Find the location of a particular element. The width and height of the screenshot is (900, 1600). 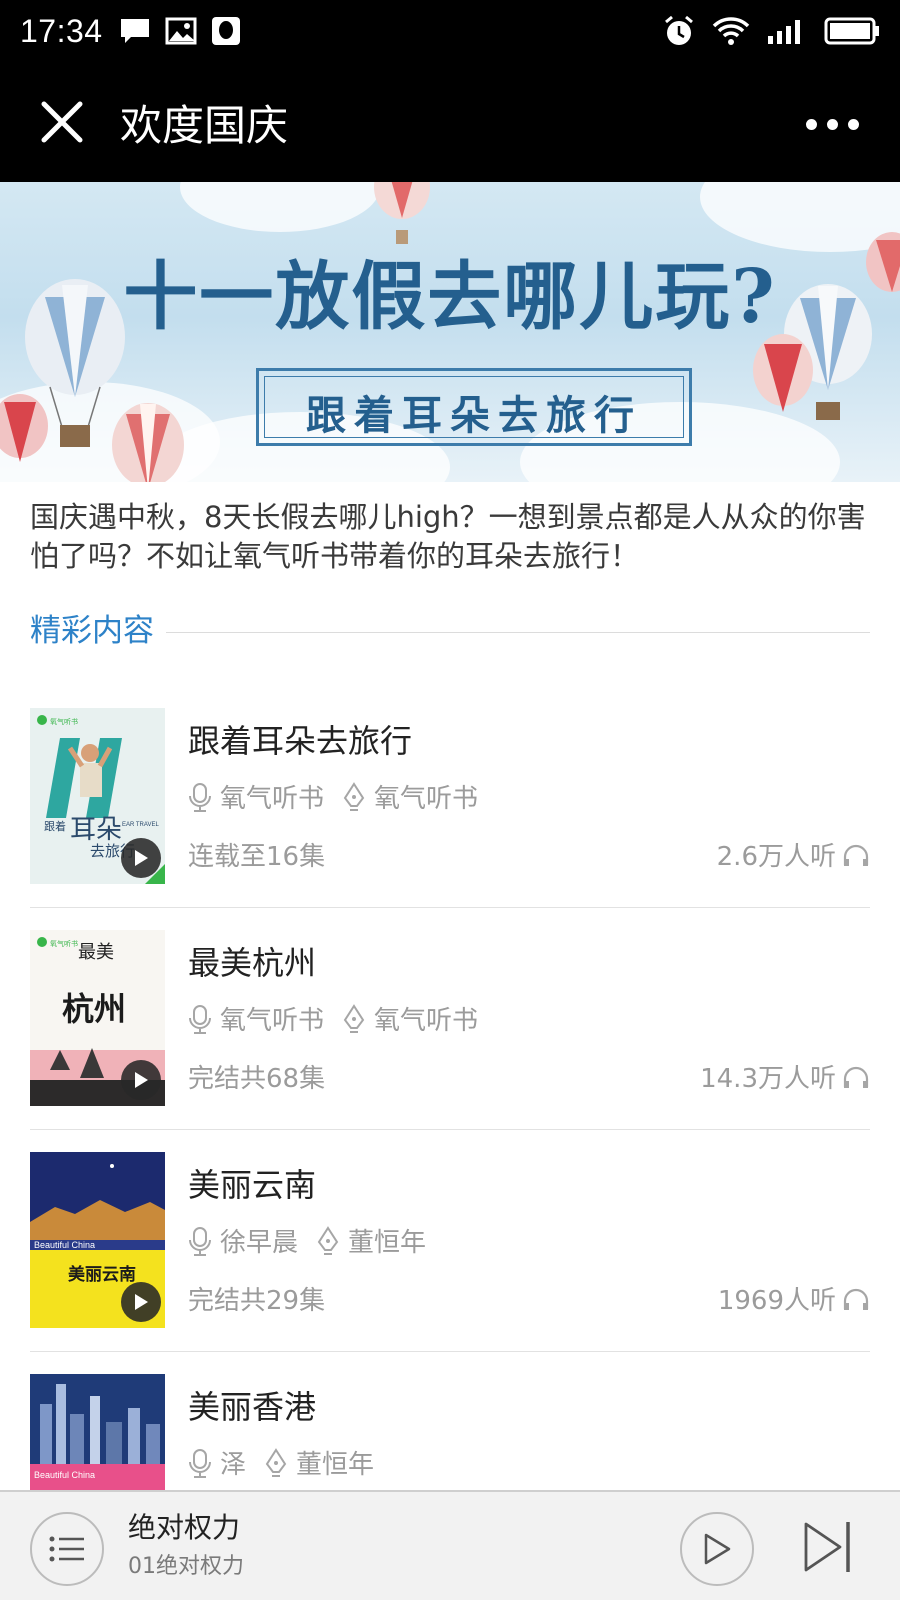

cover-label: 跟着 is located at coordinates (55, 826).